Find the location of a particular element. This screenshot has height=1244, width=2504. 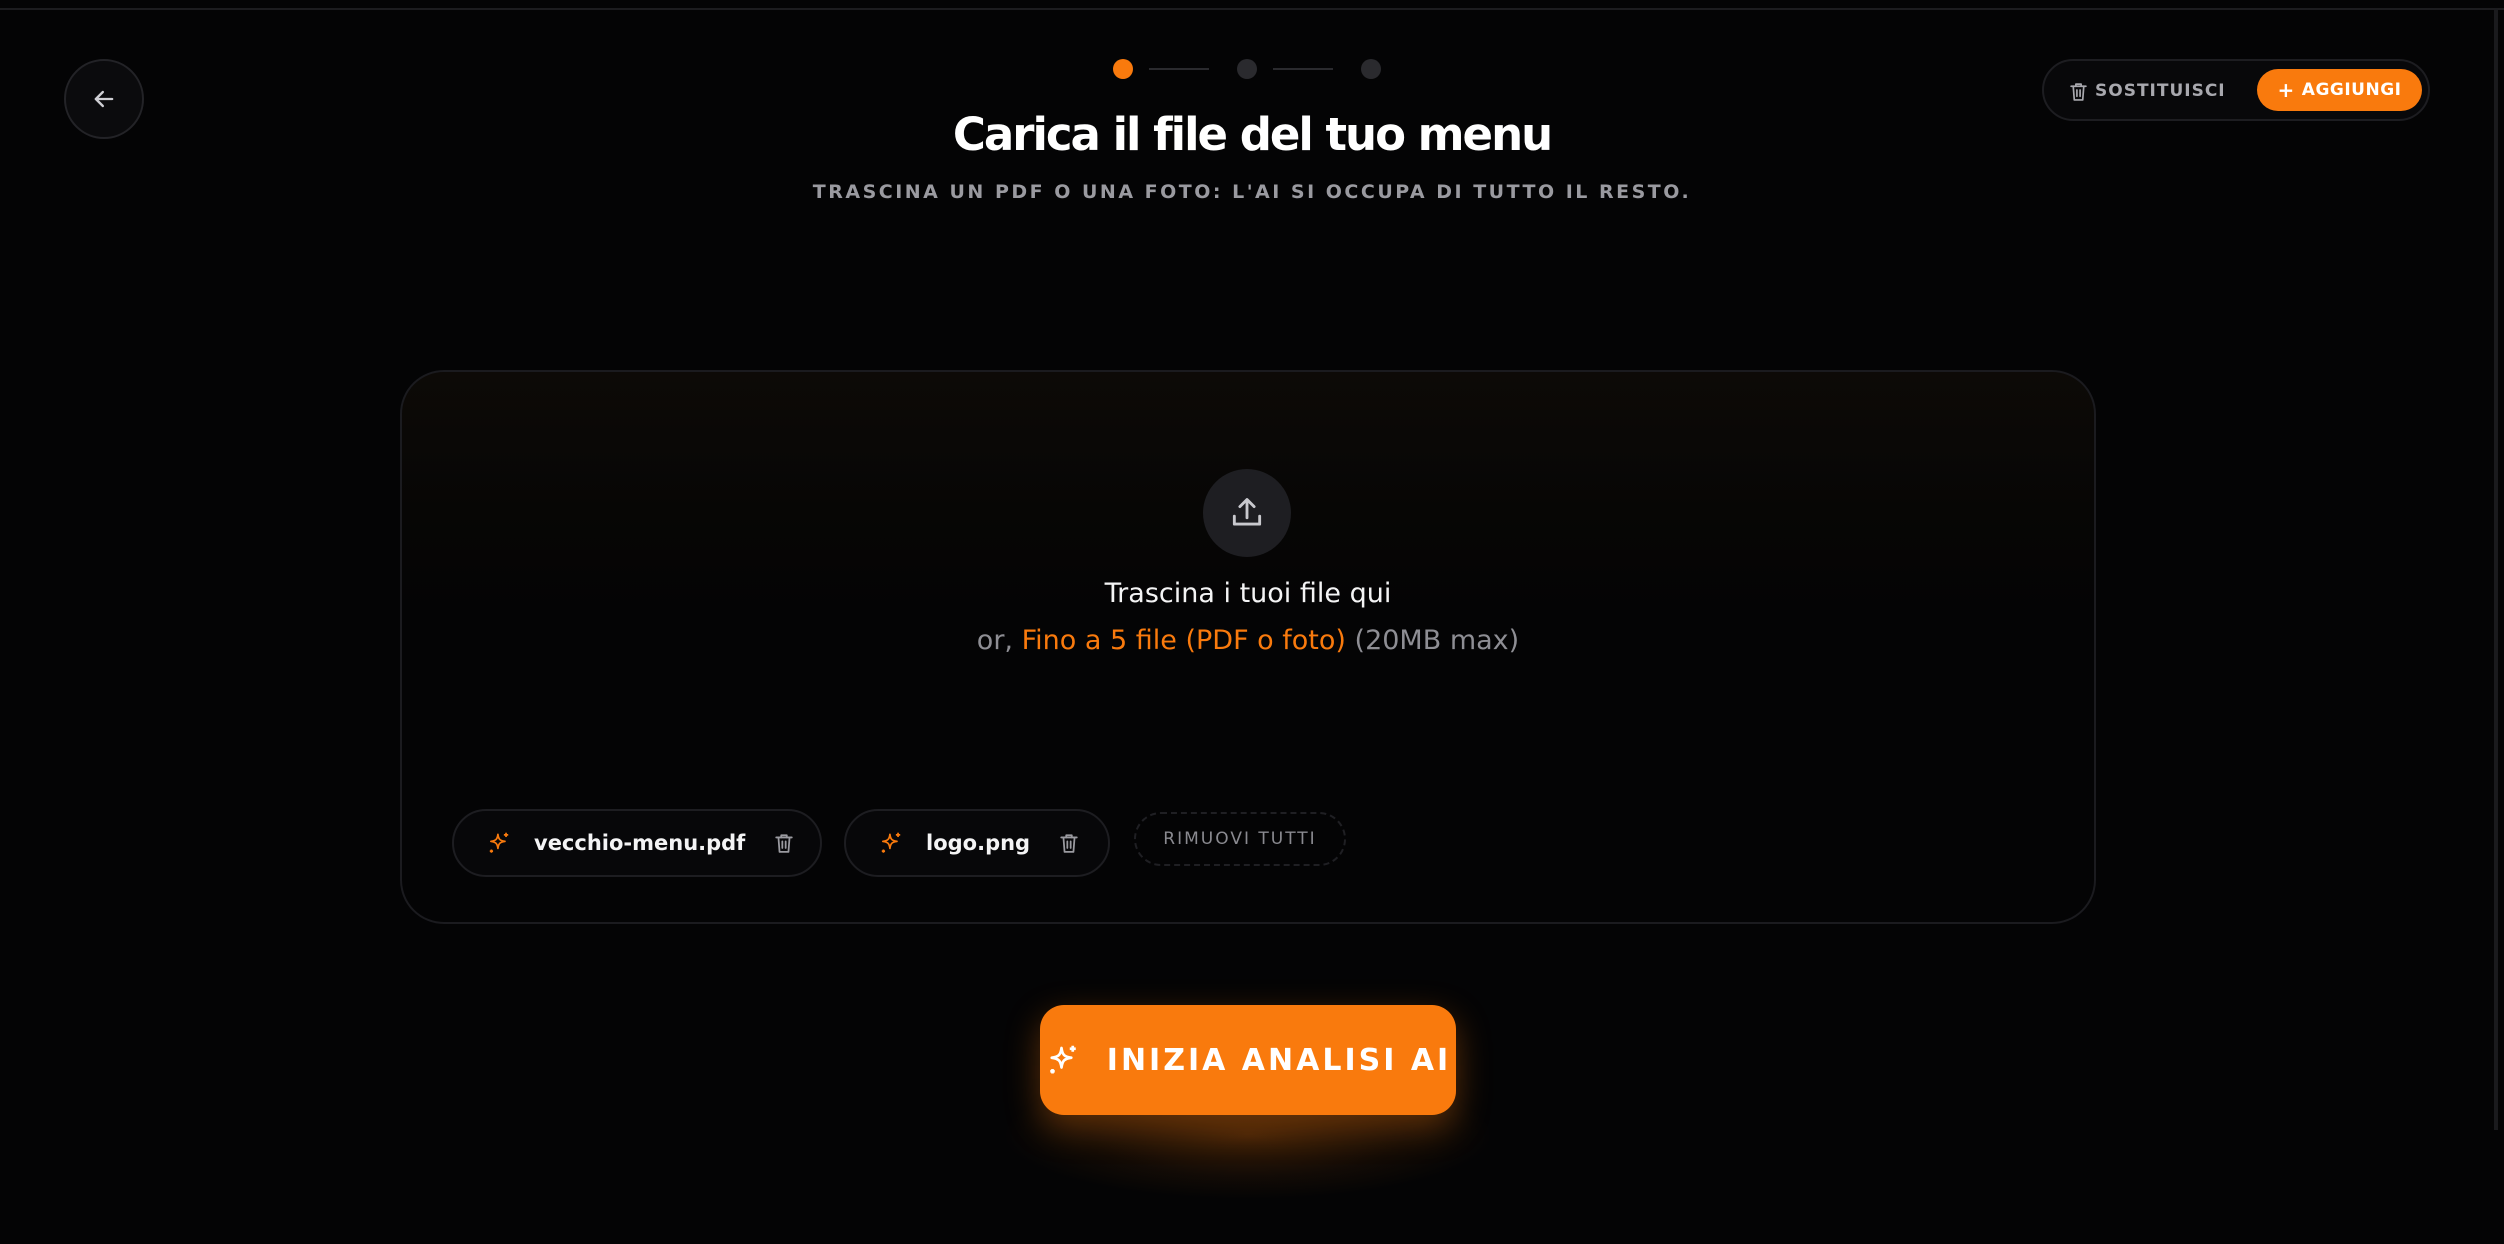

upload-icon is located at coordinates (1247, 512).